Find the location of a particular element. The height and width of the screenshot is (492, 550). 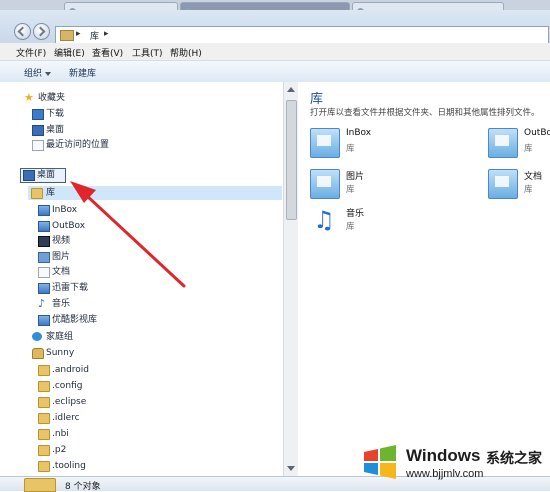

chevron-down-icon is located at coordinates (48, 73).